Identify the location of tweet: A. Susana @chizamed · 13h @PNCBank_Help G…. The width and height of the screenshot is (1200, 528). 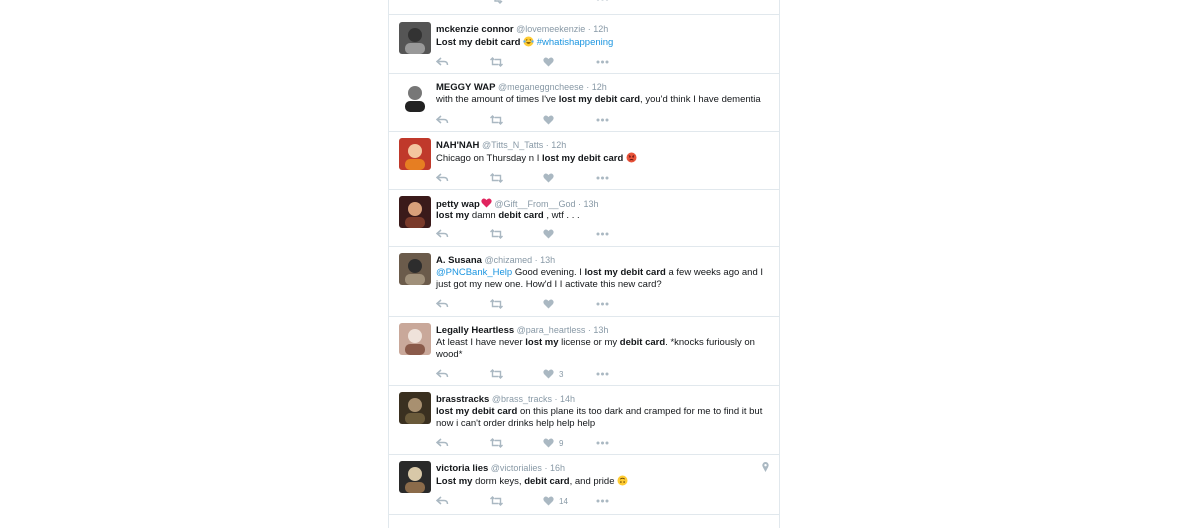
(584, 281).